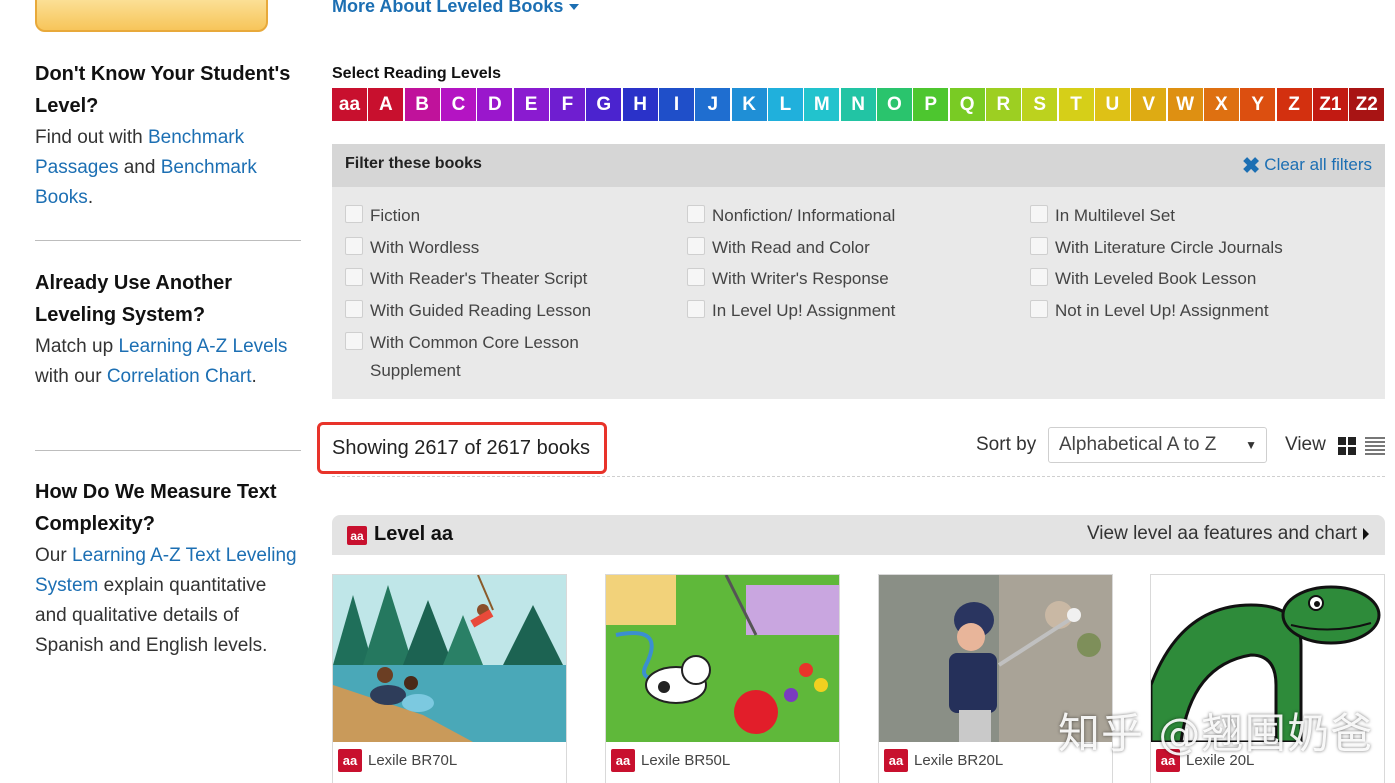 This screenshot has height=783, width=1395. What do you see at coordinates (640, 104) in the screenshot?
I see `level-button-h: H` at bounding box center [640, 104].